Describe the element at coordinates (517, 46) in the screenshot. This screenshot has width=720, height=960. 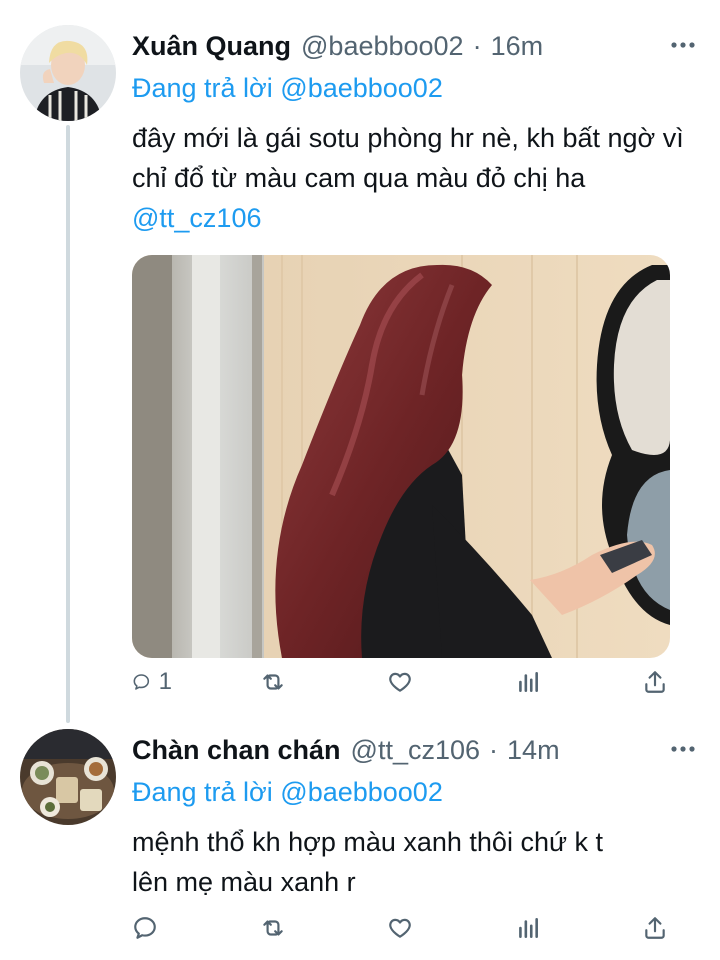
I see `timestamp: 16m` at that location.